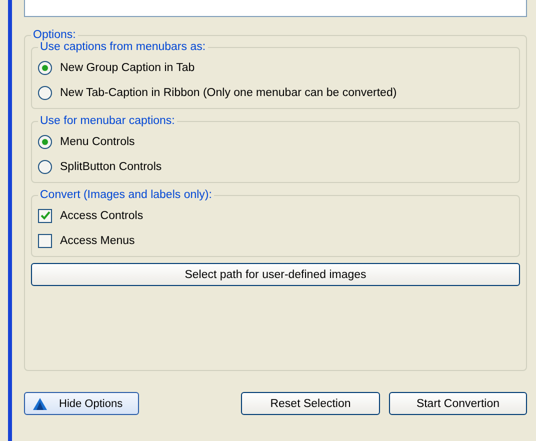 This screenshot has height=441, width=536. I want to click on radio-label: New Group Caption in Tab, so click(127, 68).